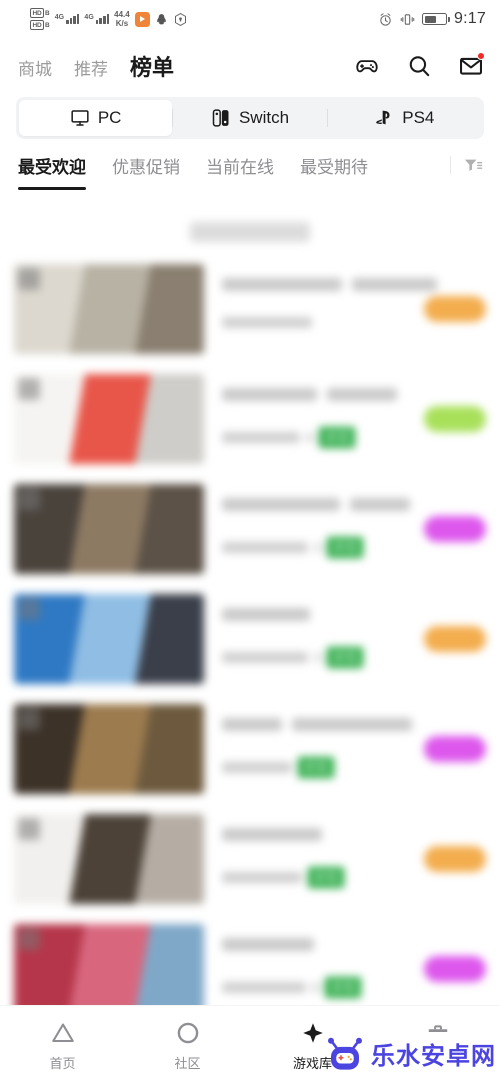 The height and width of the screenshot is (1084, 500). I want to click on bottom-nav-label-community: 社区, so click(187, 1063).